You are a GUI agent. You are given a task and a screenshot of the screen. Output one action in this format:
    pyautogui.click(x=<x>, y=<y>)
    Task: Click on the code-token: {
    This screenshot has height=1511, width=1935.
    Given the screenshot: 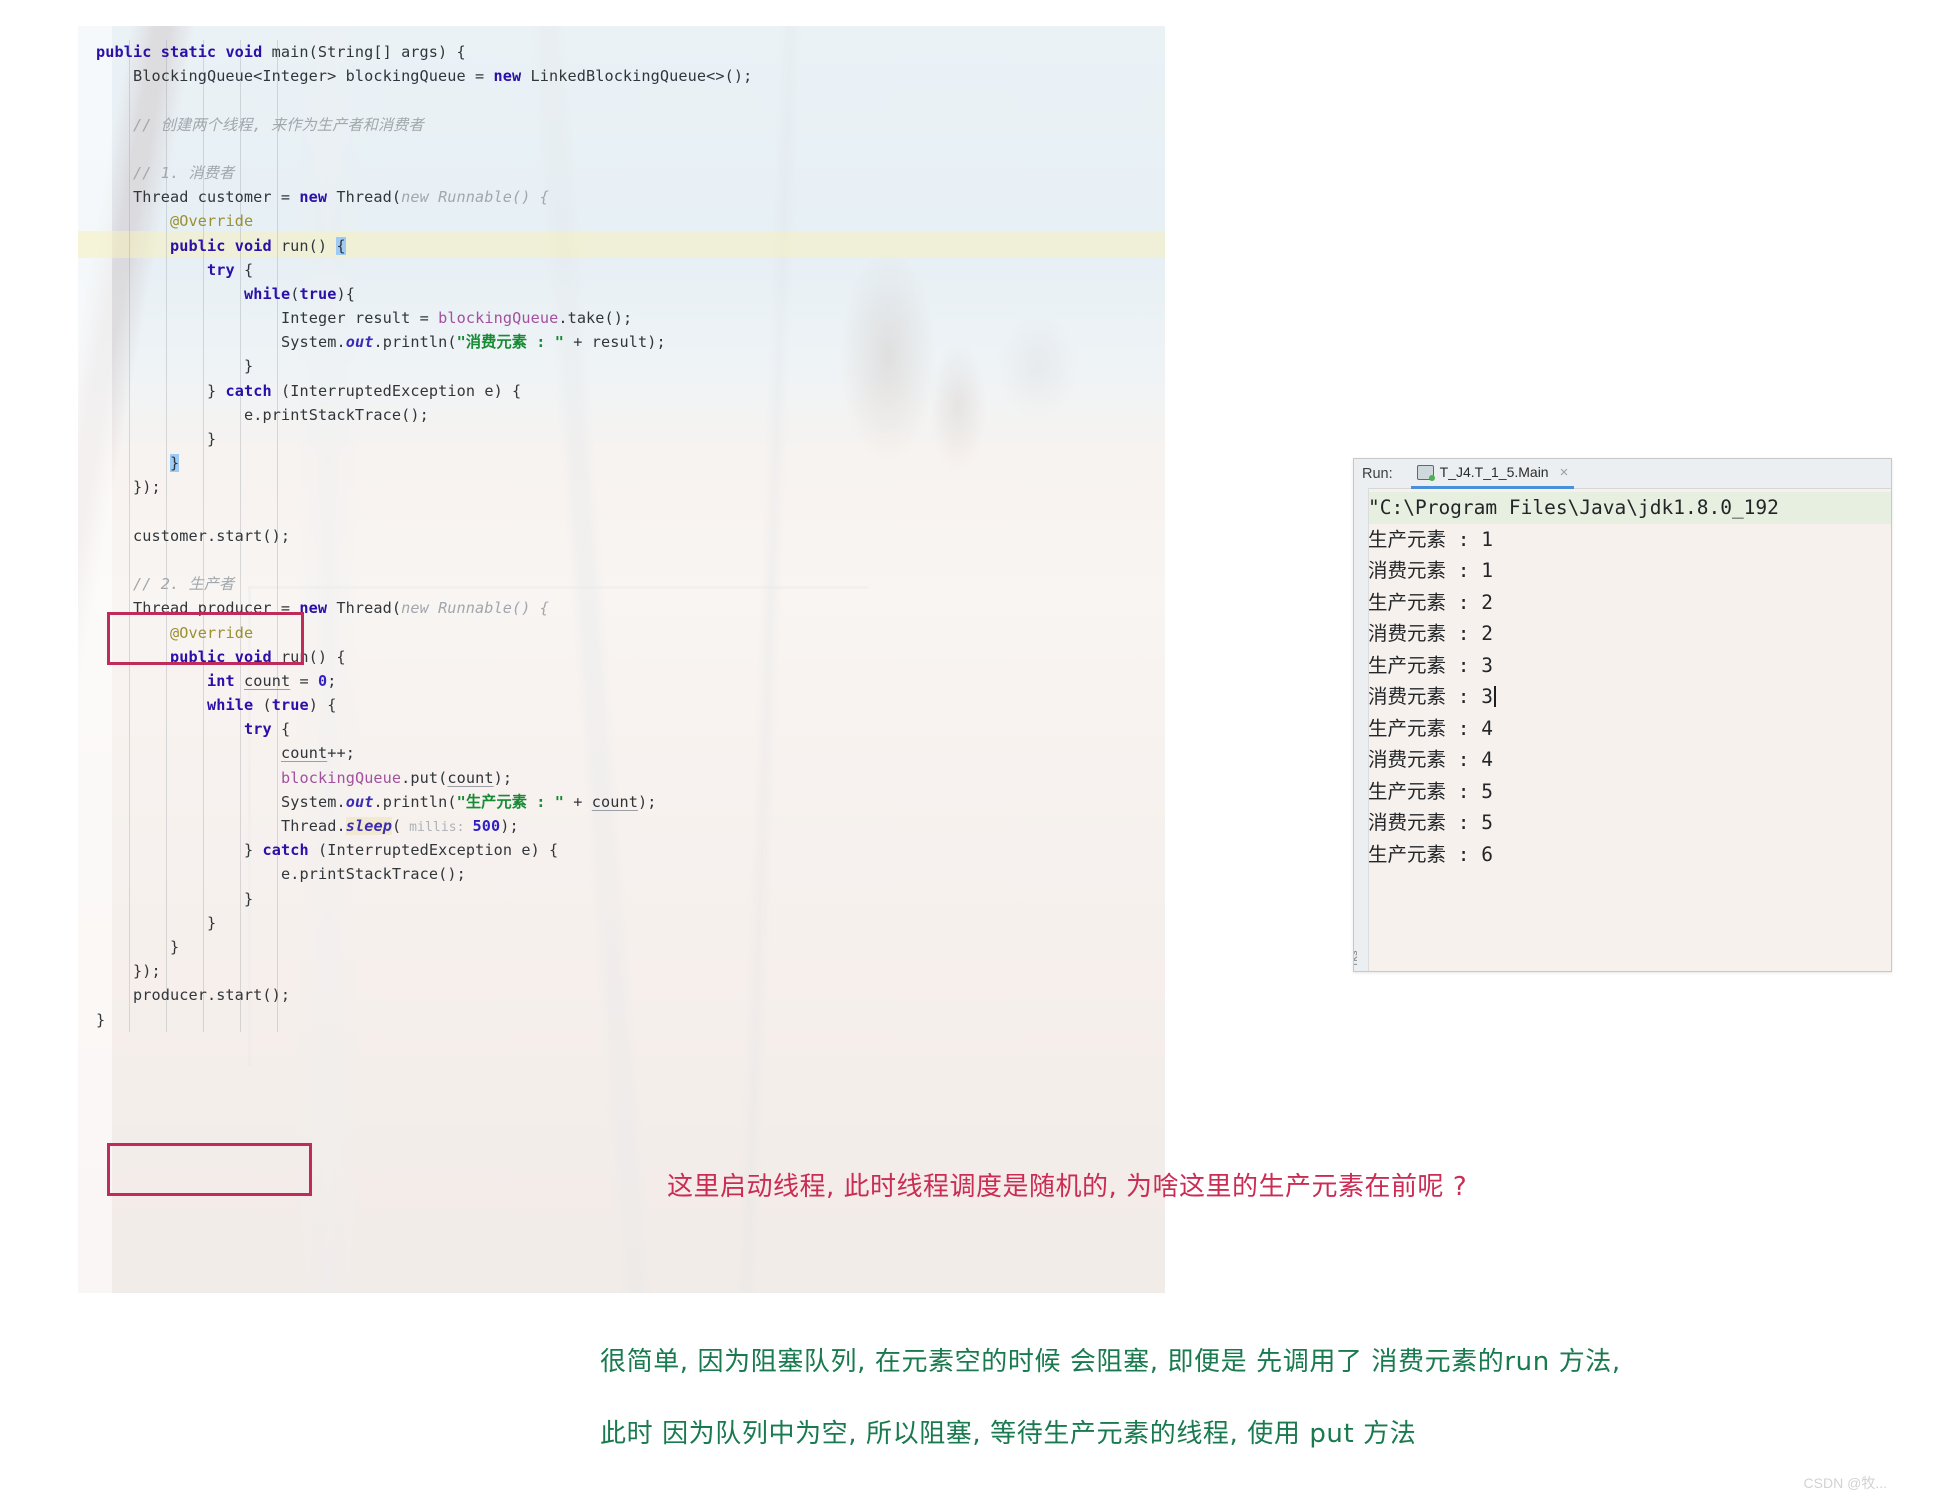 What is the action you would take?
    pyautogui.click(x=285, y=729)
    